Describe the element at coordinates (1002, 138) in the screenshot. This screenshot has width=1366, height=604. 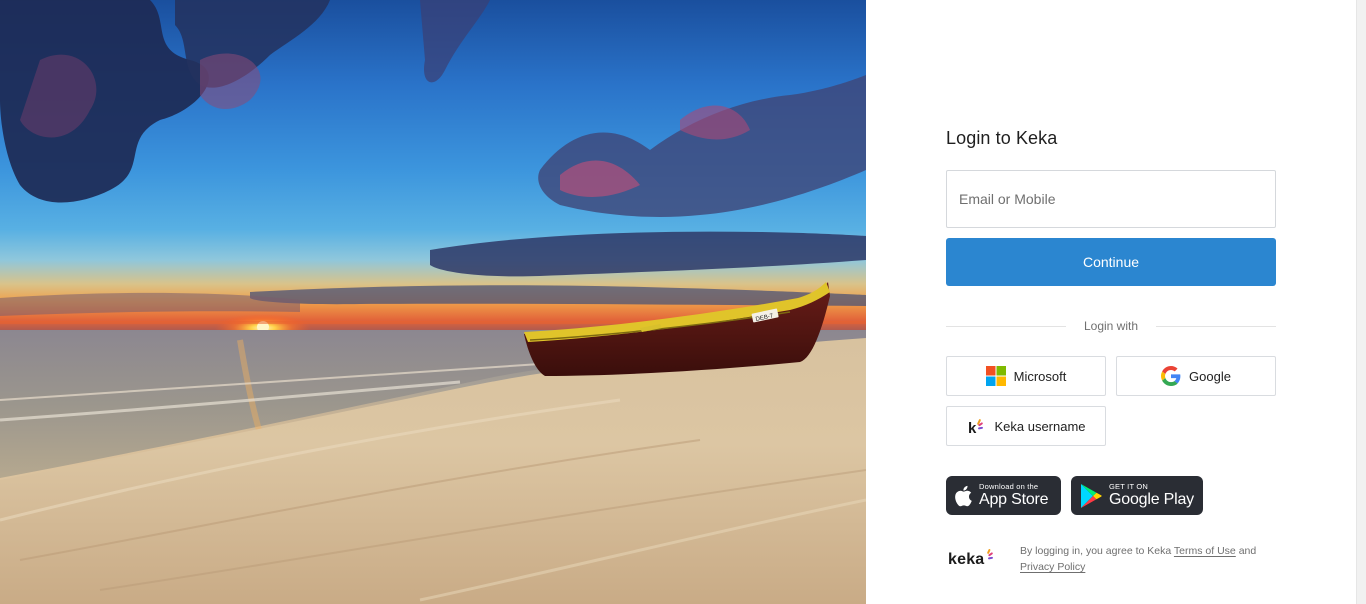
I see `login-title: Login to Keka` at that location.